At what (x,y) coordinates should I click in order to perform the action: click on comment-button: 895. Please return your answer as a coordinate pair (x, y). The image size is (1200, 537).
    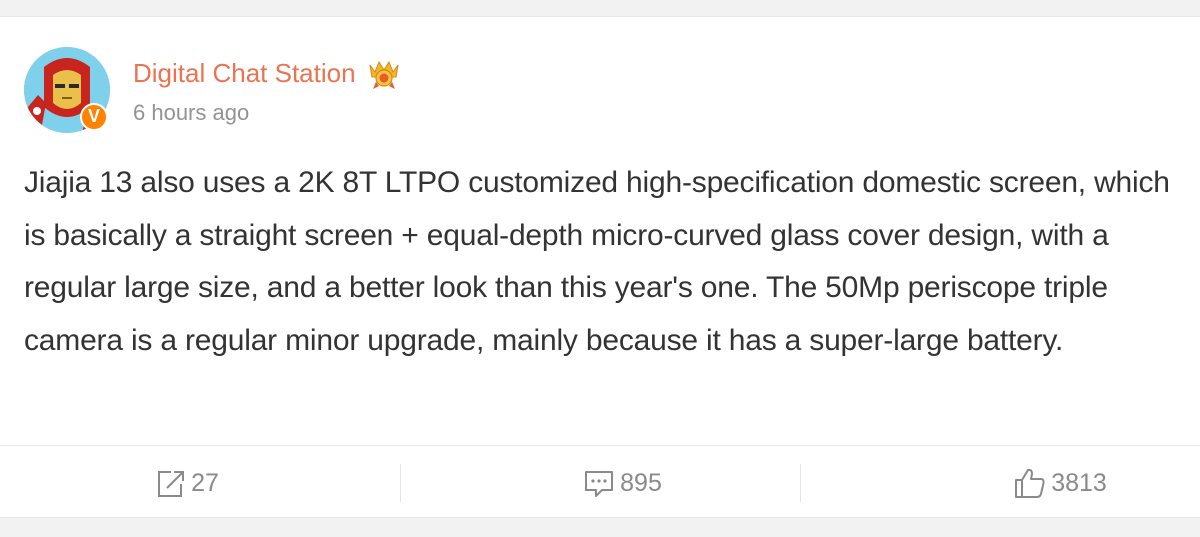
    Looking at the image, I should click on (600, 482).